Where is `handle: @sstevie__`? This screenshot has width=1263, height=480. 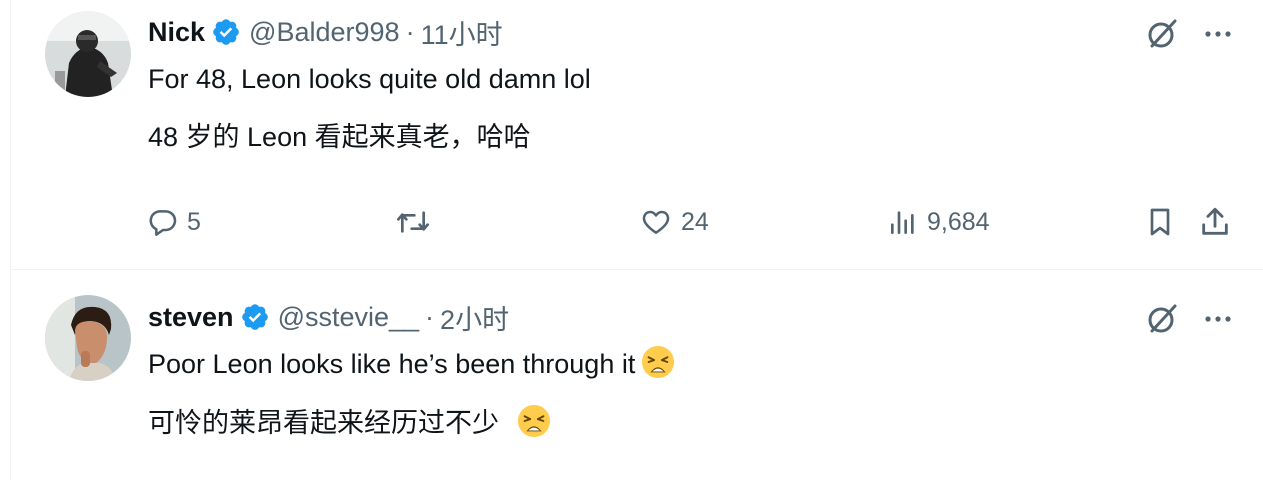 handle: @sstevie__ is located at coordinates (348, 317).